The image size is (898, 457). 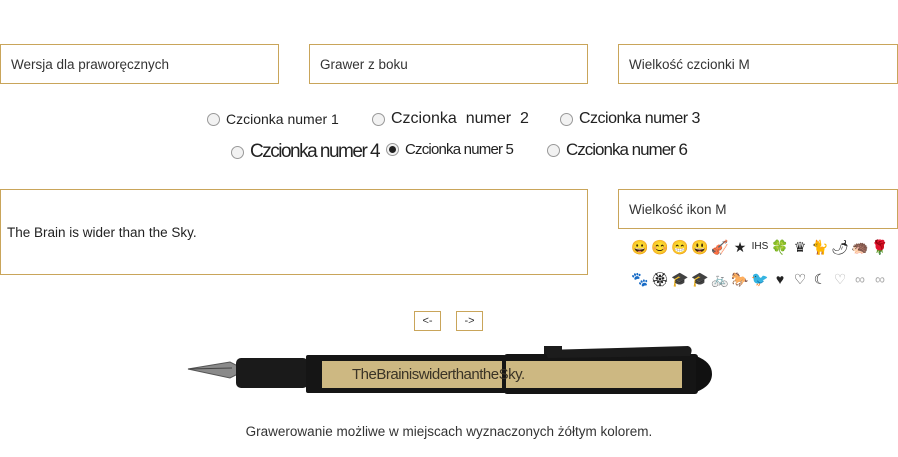 I want to click on bird-icon: 🐦, so click(x=760, y=279).